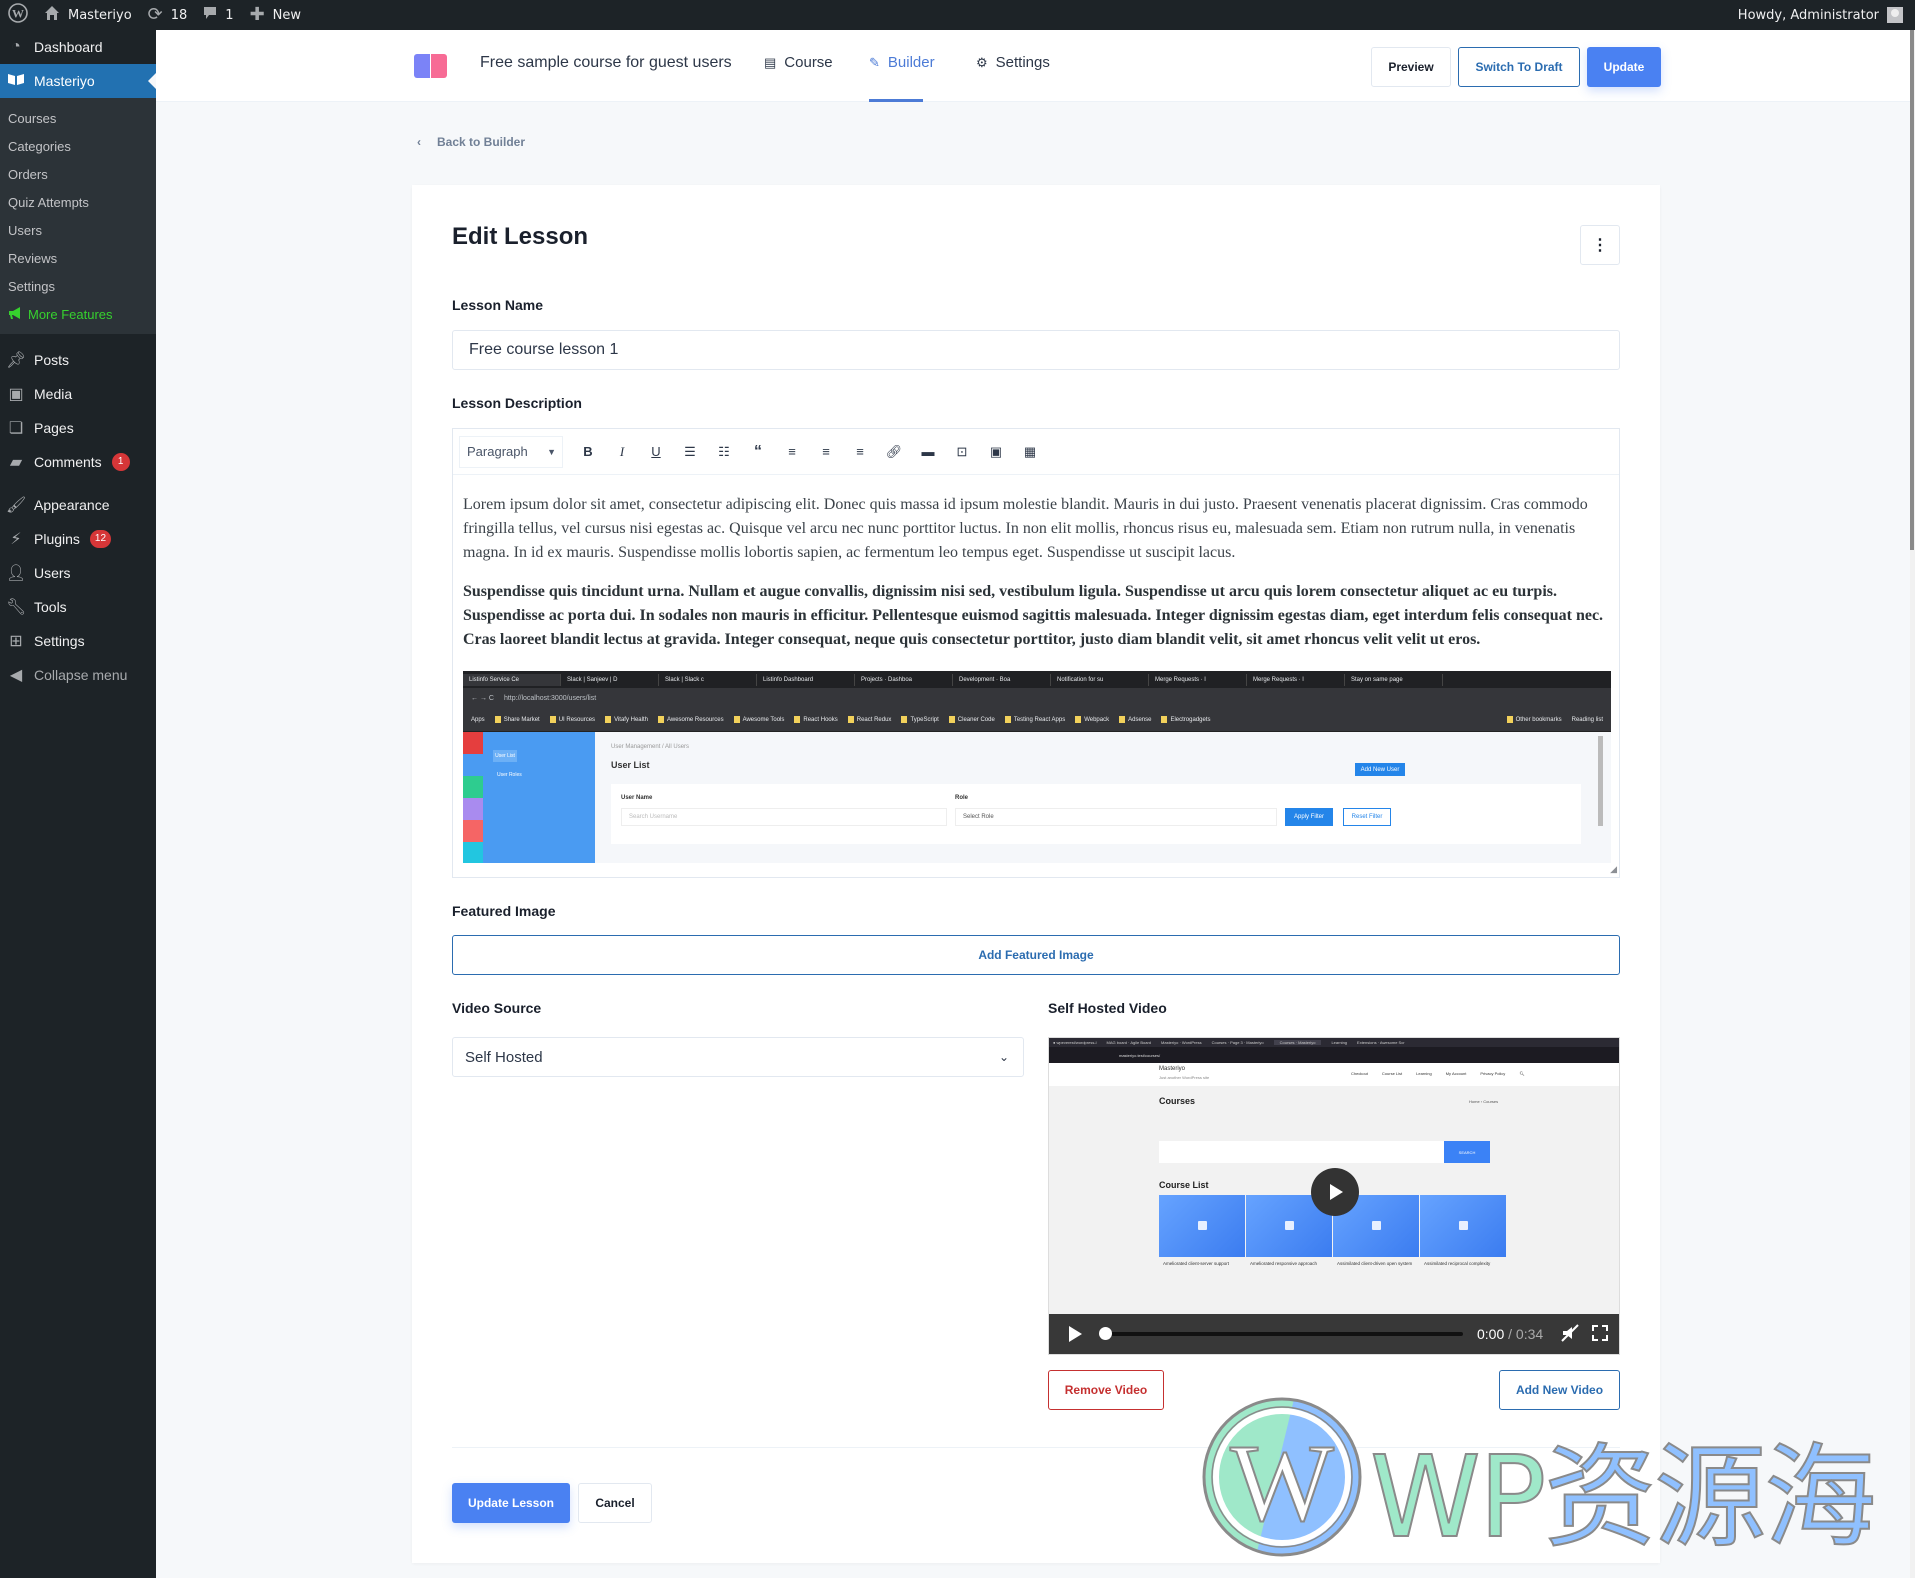 The height and width of the screenshot is (1578, 1915). What do you see at coordinates (517, 719) in the screenshot?
I see `embedded-bookmark: Share Market` at bounding box center [517, 719].